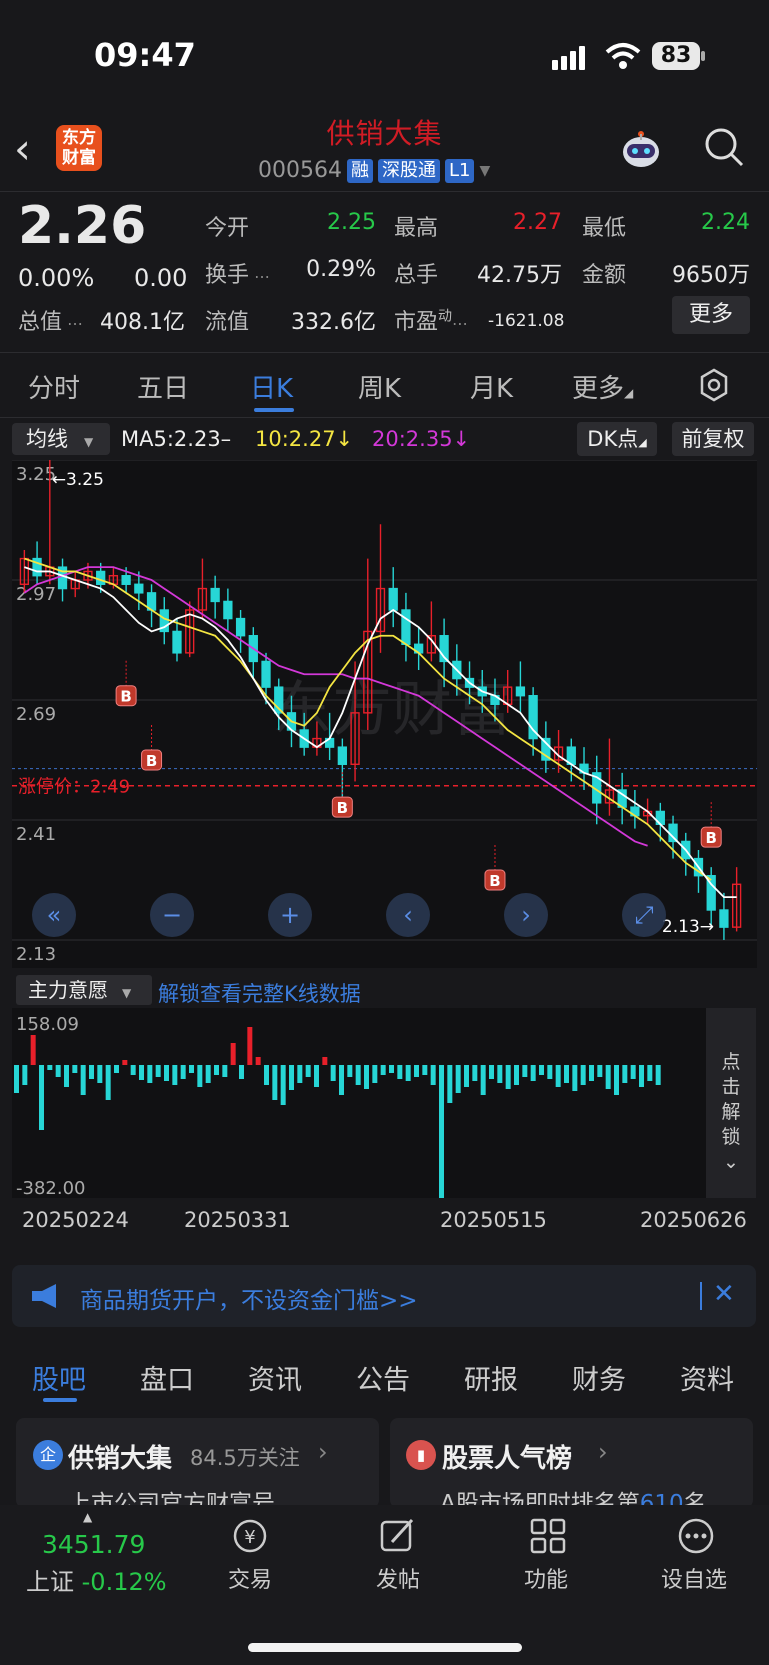  I want to click on unlock-kline-link: 解锁查看完整K线数据, so click(259, 993).